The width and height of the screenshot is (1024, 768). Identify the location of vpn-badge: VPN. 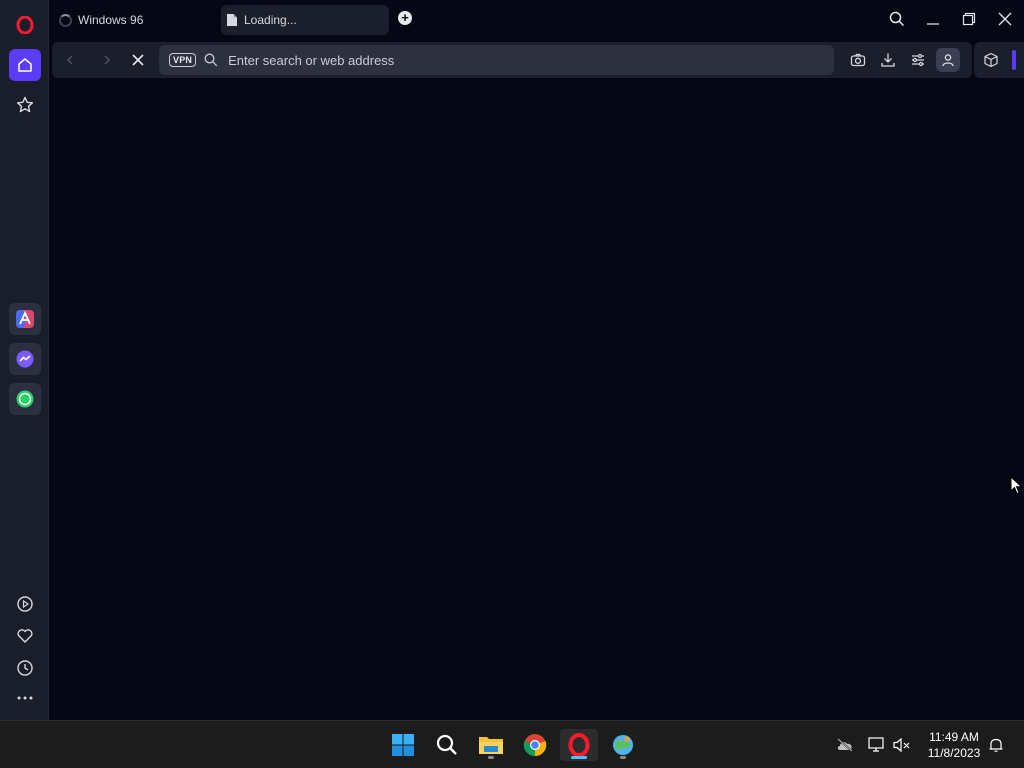
(183, 60).